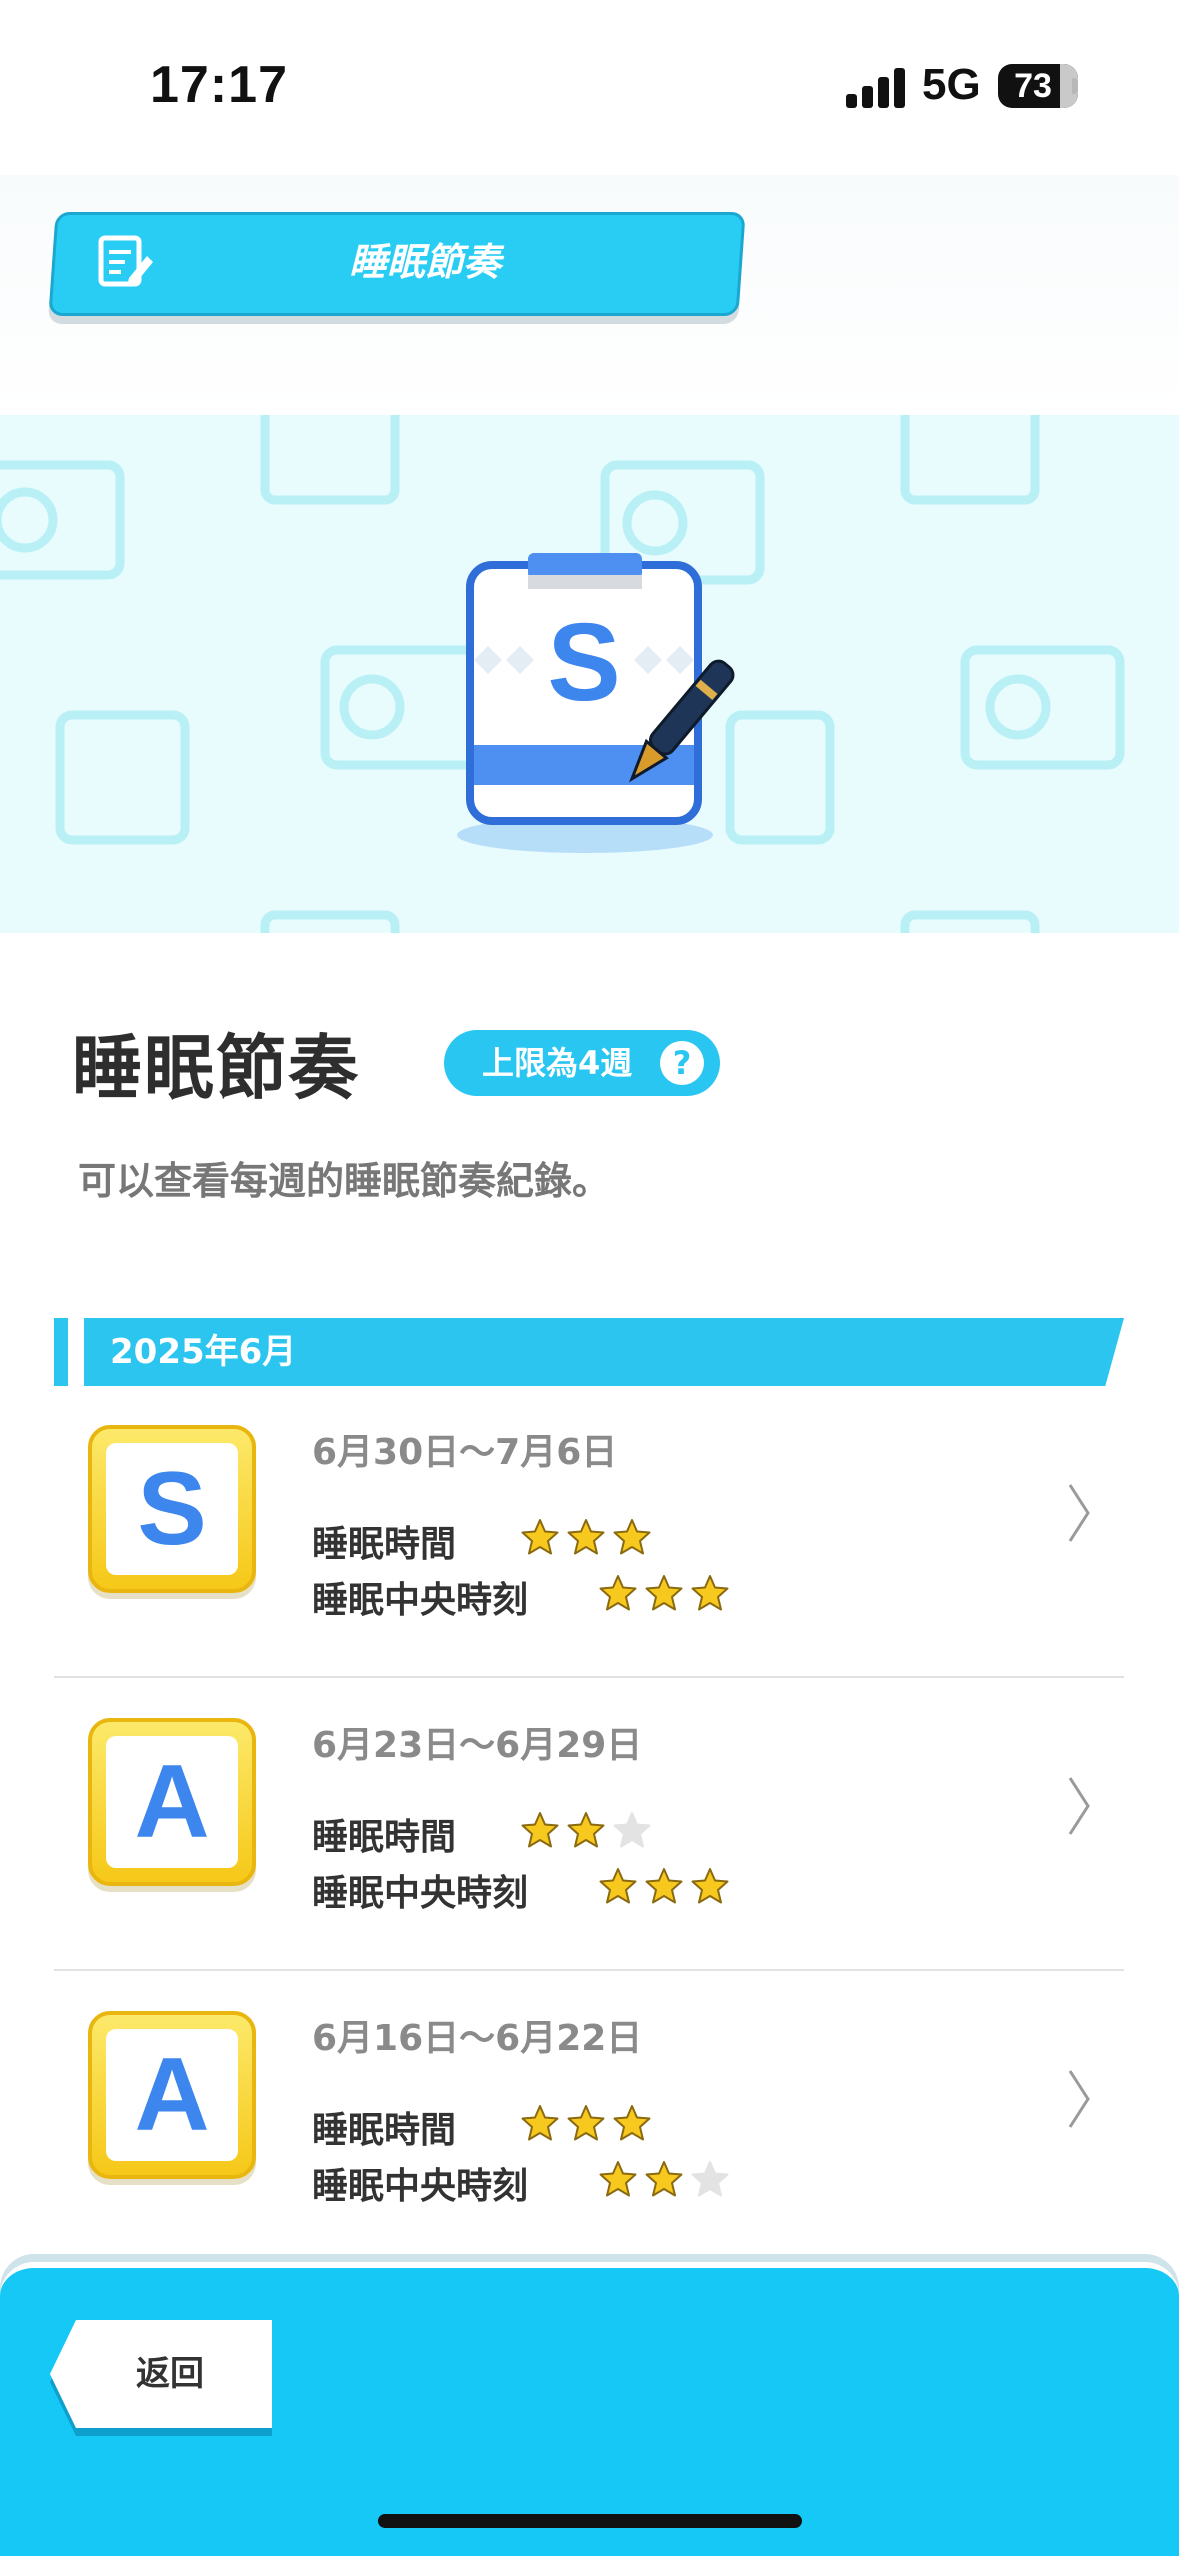 The width and height of the screenshot is (1179, 2556). Describe the element at coordinates (477, 2038) in the screenshot. I see `week-range: 6月16日〜6月22日` at that location.